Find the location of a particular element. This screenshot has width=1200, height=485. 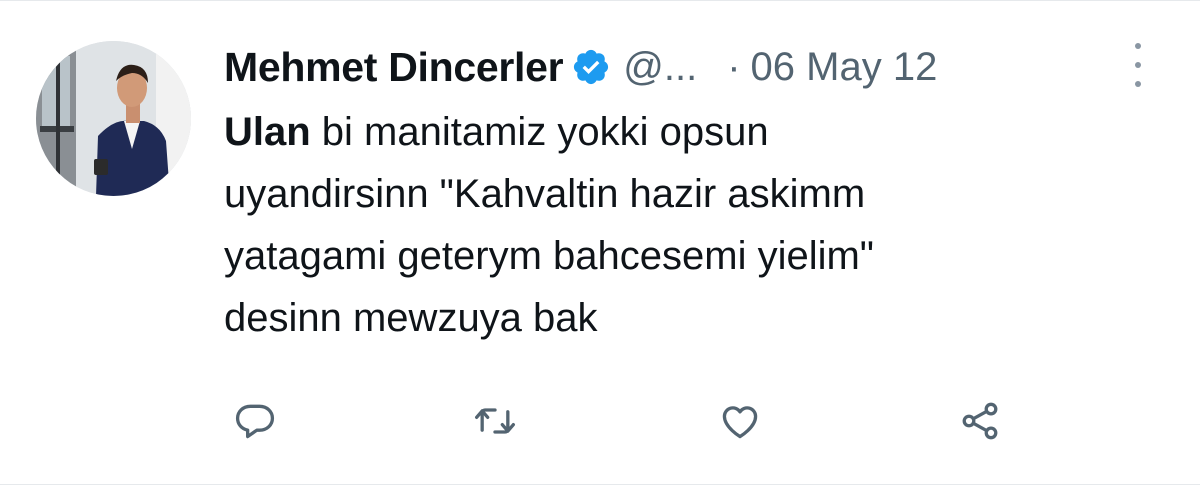

more-options-icon is located at coordinates (1138, 65).